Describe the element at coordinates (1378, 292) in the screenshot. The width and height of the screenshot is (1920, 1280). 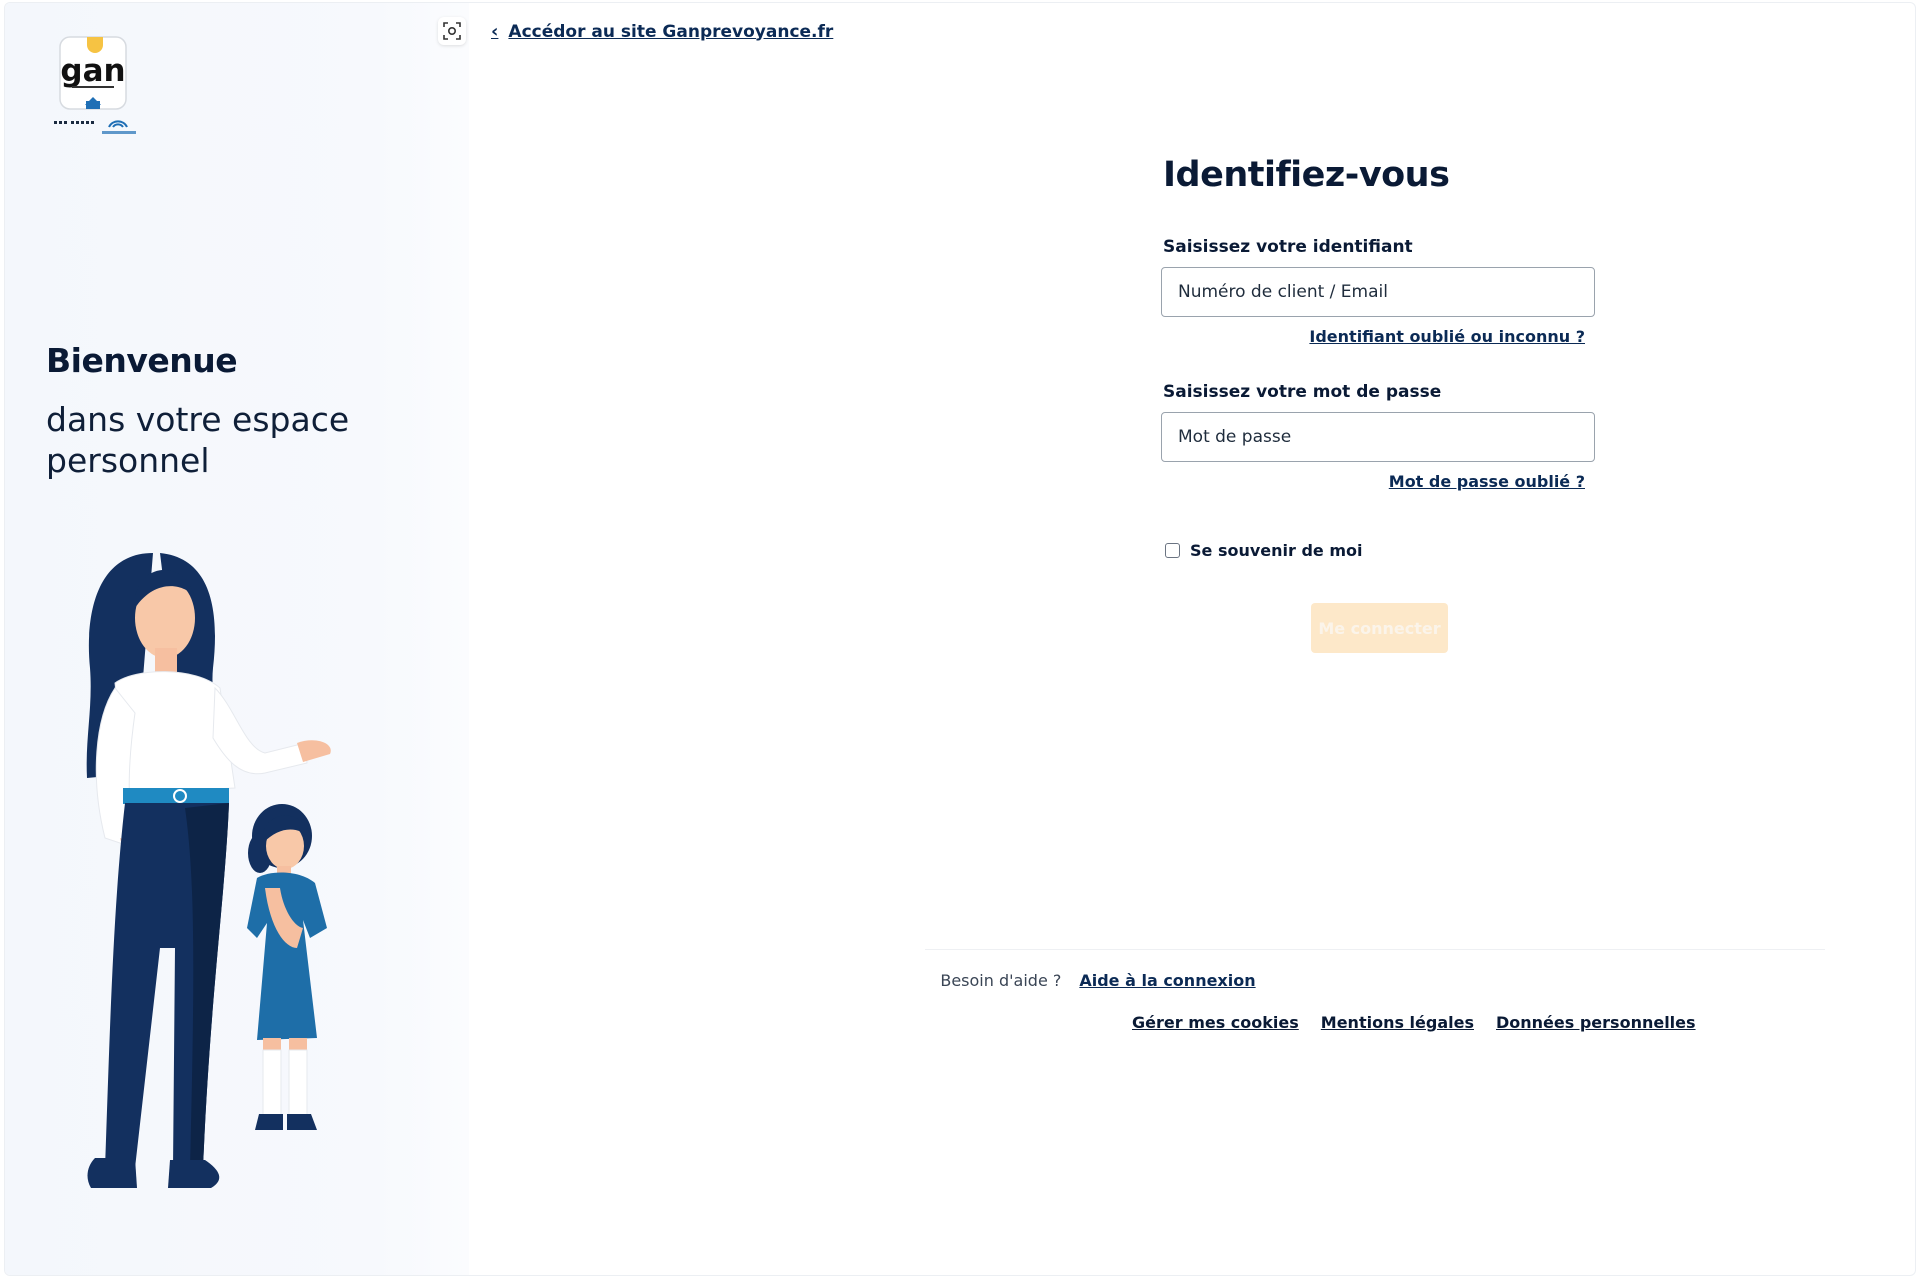
I see `identifier-input` at that location.